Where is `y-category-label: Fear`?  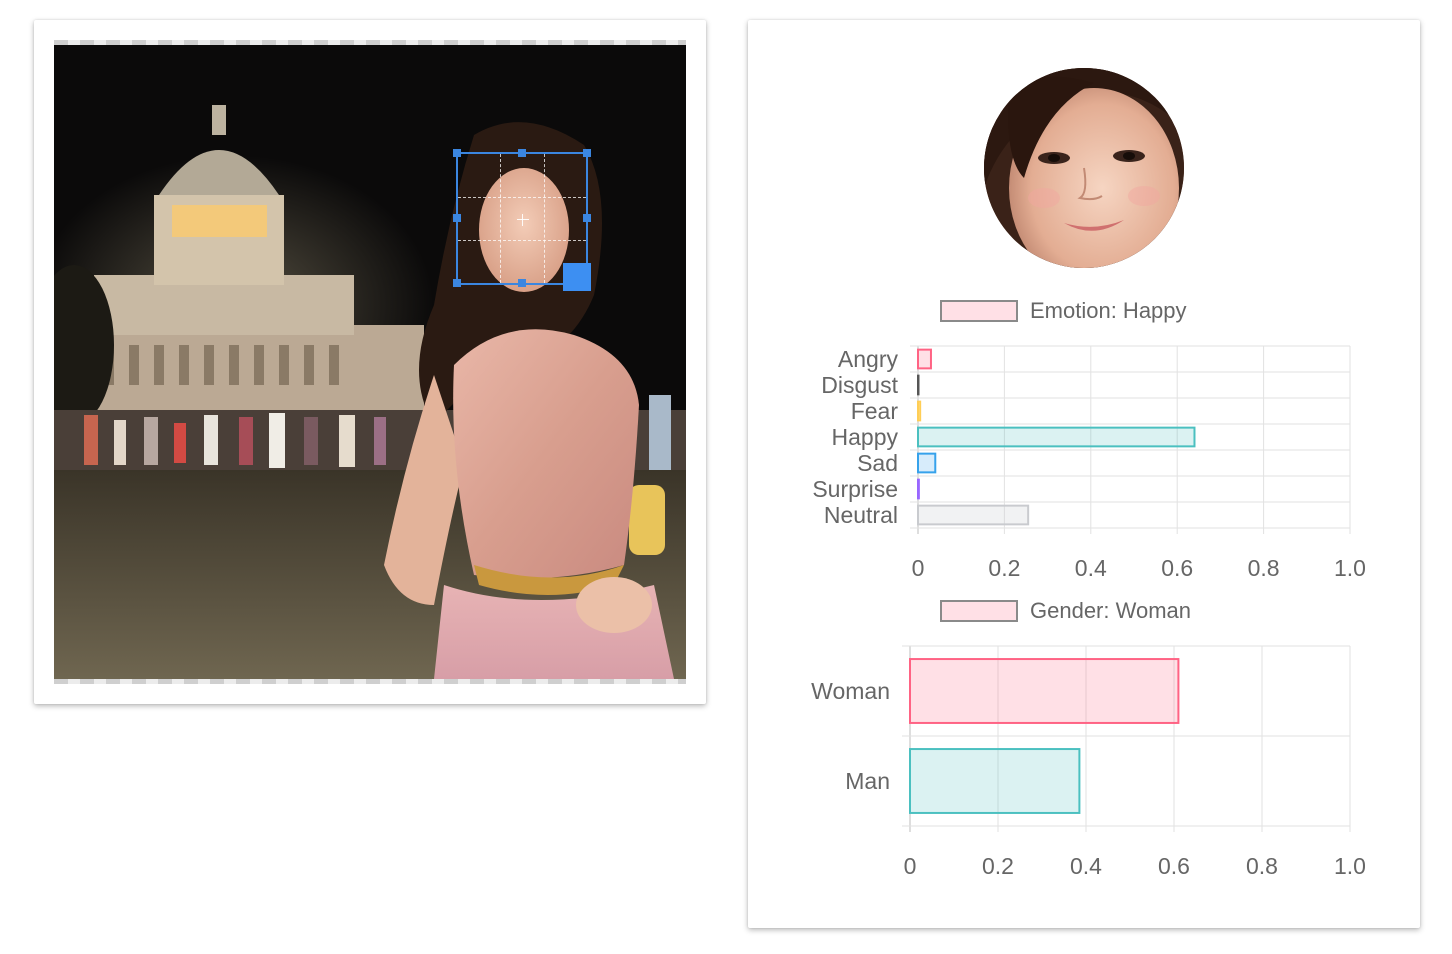 y-category-label: Fear is located at coordinates (875, 411).